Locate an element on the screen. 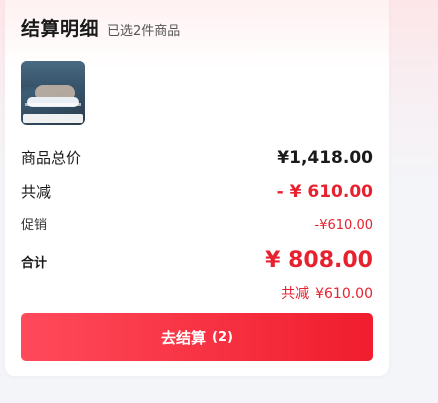 This screenshot has height=403, width=438. checkout-button: 去结算 (2) is located at coordinates (197, 337).